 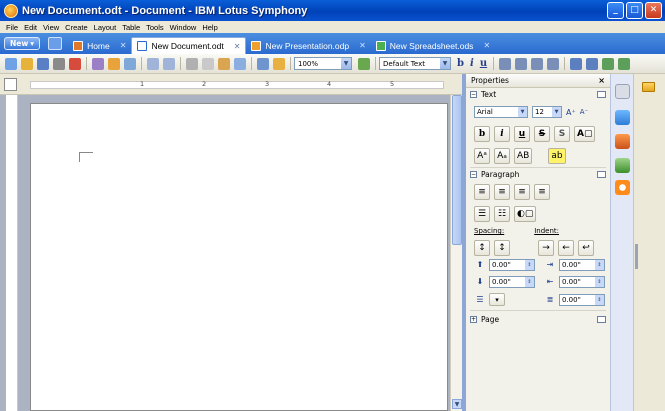 What do you see at coordinates (30, 27) in the screenshot?
I see `menu-edit: Edit` at bounding box center [30, 27].